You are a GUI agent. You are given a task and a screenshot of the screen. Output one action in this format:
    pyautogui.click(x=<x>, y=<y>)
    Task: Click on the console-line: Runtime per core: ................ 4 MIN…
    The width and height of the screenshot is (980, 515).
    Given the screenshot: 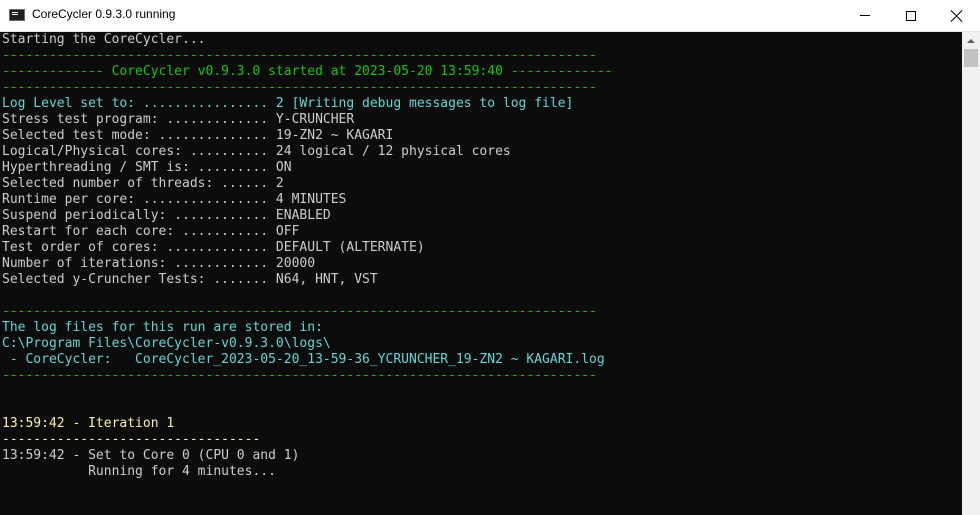 What is the action you would take?
    pyautogui.click(x=174, y=199)
    